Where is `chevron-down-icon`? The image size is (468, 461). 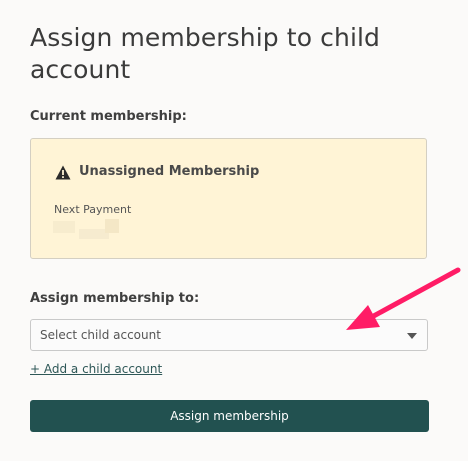
chevron-down-icon is located at coordinates (412, 336).